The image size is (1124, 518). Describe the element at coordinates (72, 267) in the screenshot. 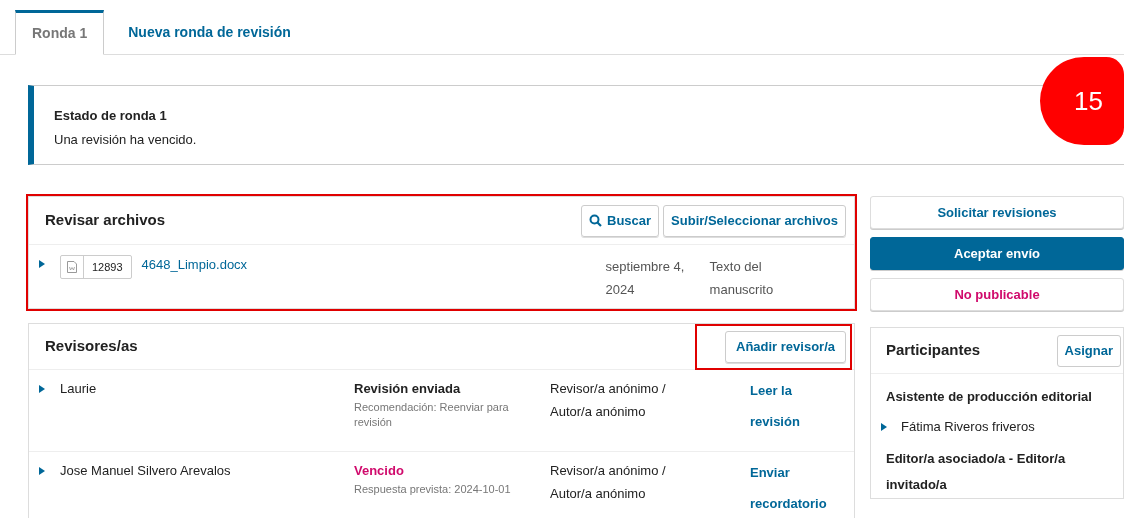

I see `document-icon` at that location.